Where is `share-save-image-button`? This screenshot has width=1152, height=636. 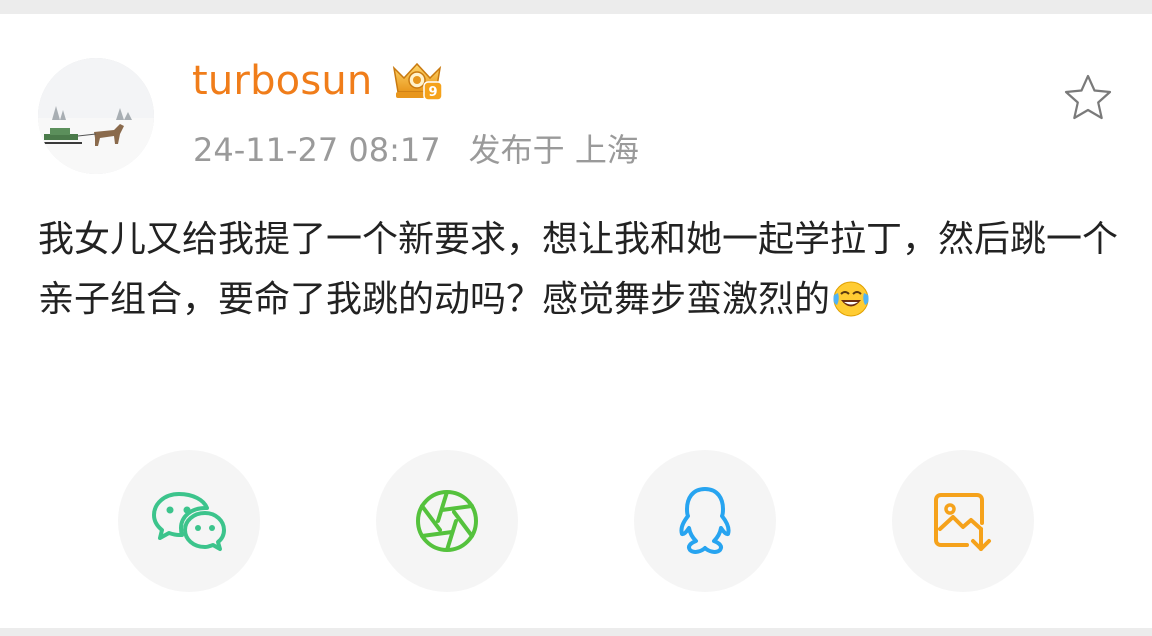
share-save-image-button is located at coordinates (963, 521).